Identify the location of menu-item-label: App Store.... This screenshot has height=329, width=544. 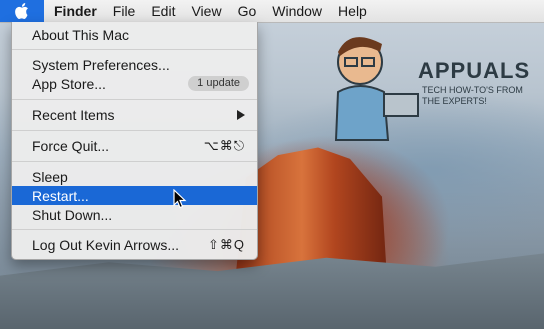
(69, 83).